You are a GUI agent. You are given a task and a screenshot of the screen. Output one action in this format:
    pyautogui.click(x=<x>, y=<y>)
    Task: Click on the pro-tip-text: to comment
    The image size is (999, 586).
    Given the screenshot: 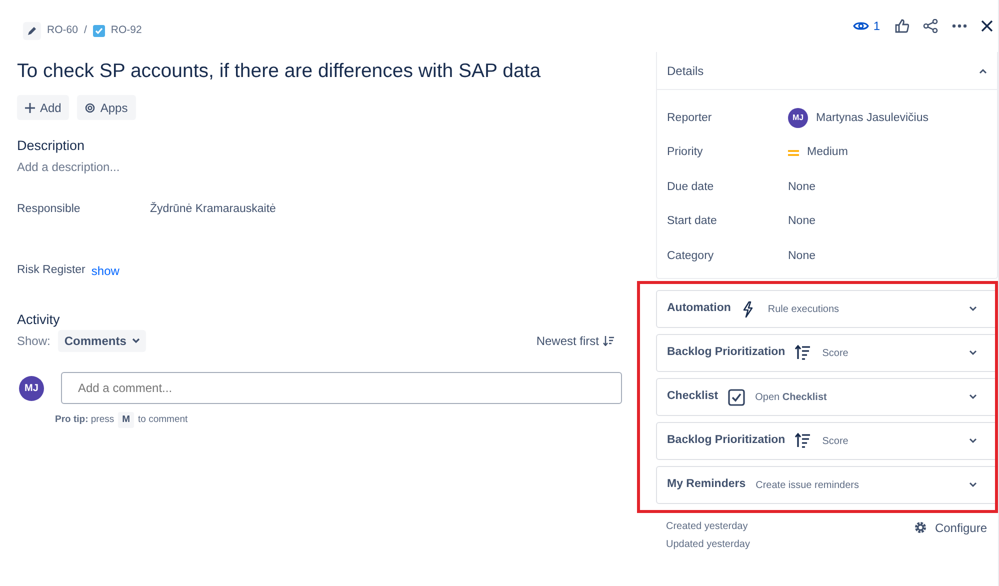 What is the action you would take?
    pyautogui.click(x=163, y=420)
    